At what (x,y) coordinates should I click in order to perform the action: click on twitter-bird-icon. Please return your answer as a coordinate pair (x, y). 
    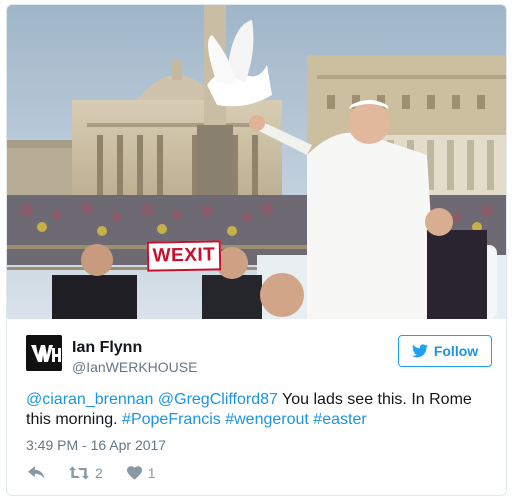
    Looking at the image, I should click on (419, 351).